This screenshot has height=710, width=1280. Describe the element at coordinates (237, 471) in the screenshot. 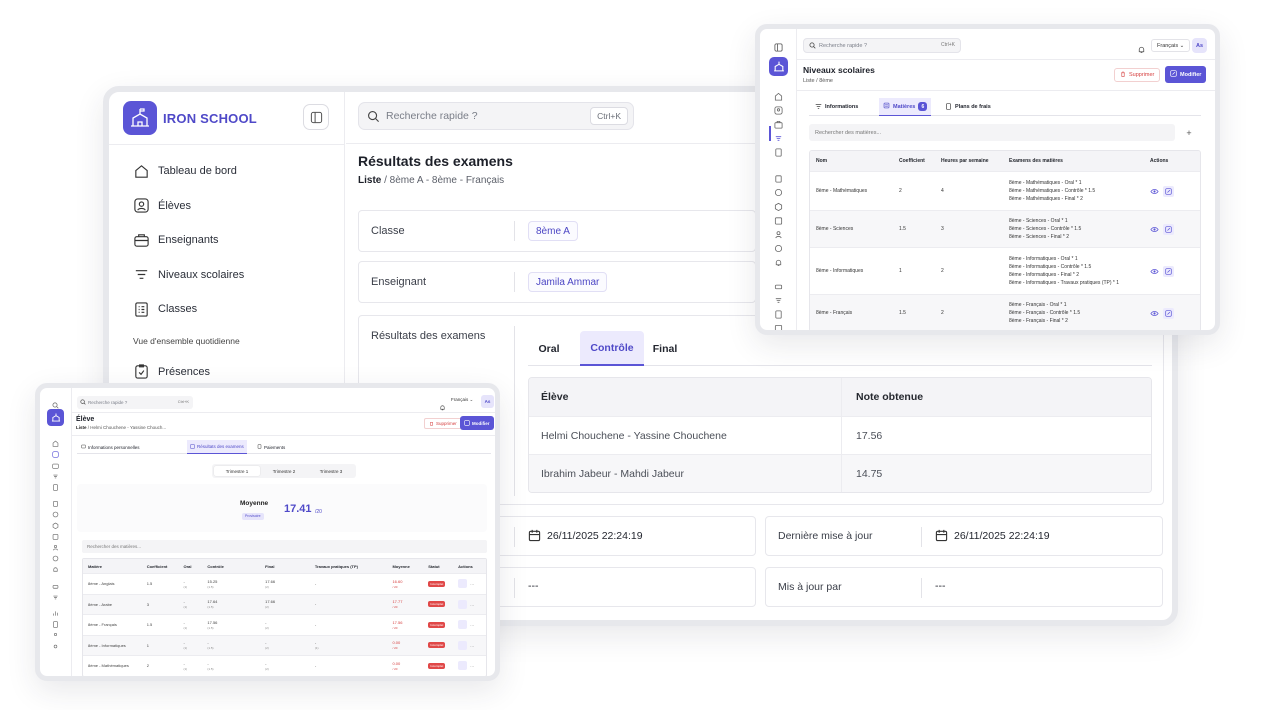

I see `tab-trimester-1: Trimestre 1` at that location.